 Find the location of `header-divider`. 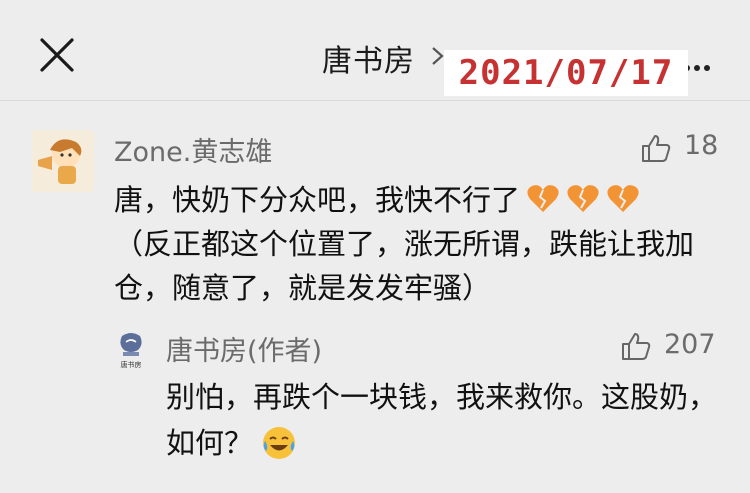

header-divider is located at coordinates (375, 100).